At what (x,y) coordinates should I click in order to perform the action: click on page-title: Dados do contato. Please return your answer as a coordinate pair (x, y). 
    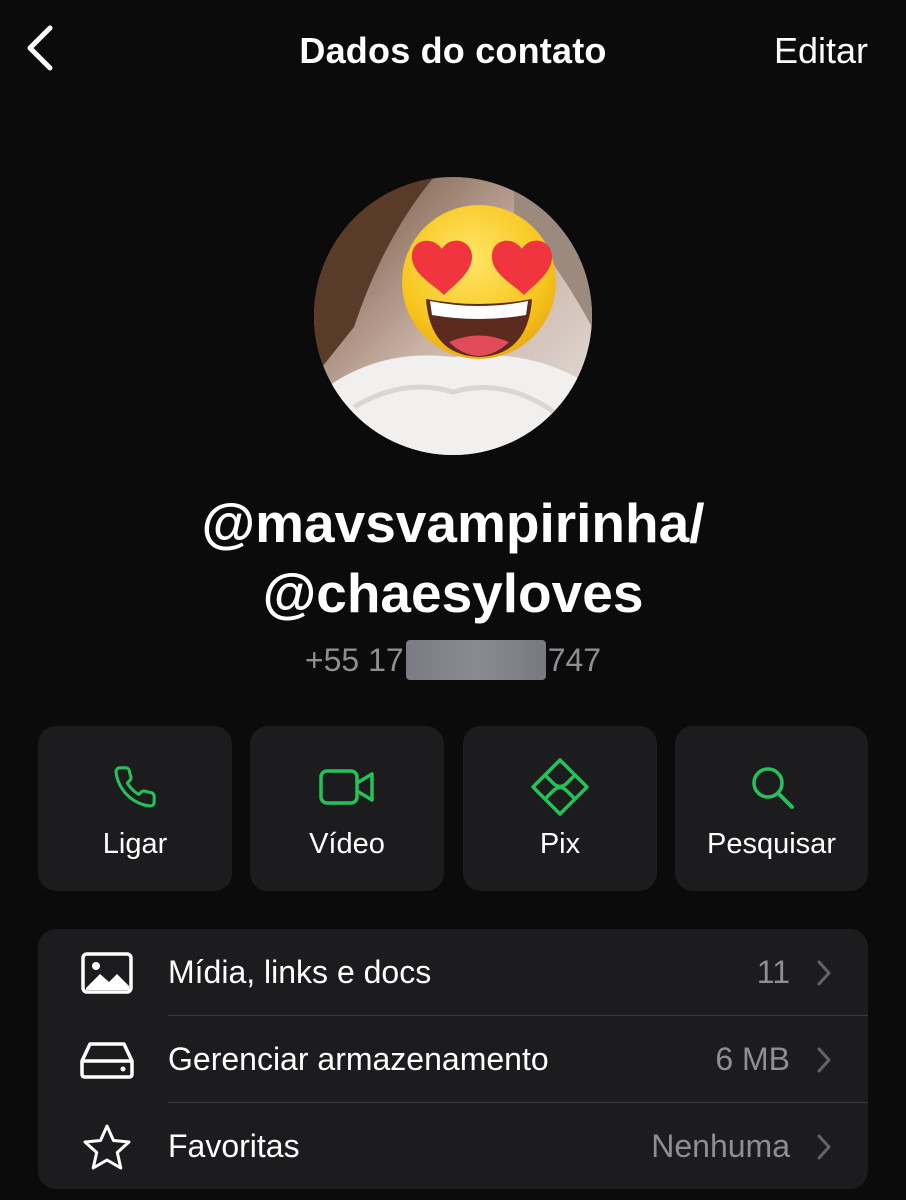
    Looking at the image, I should click on (453, 50).